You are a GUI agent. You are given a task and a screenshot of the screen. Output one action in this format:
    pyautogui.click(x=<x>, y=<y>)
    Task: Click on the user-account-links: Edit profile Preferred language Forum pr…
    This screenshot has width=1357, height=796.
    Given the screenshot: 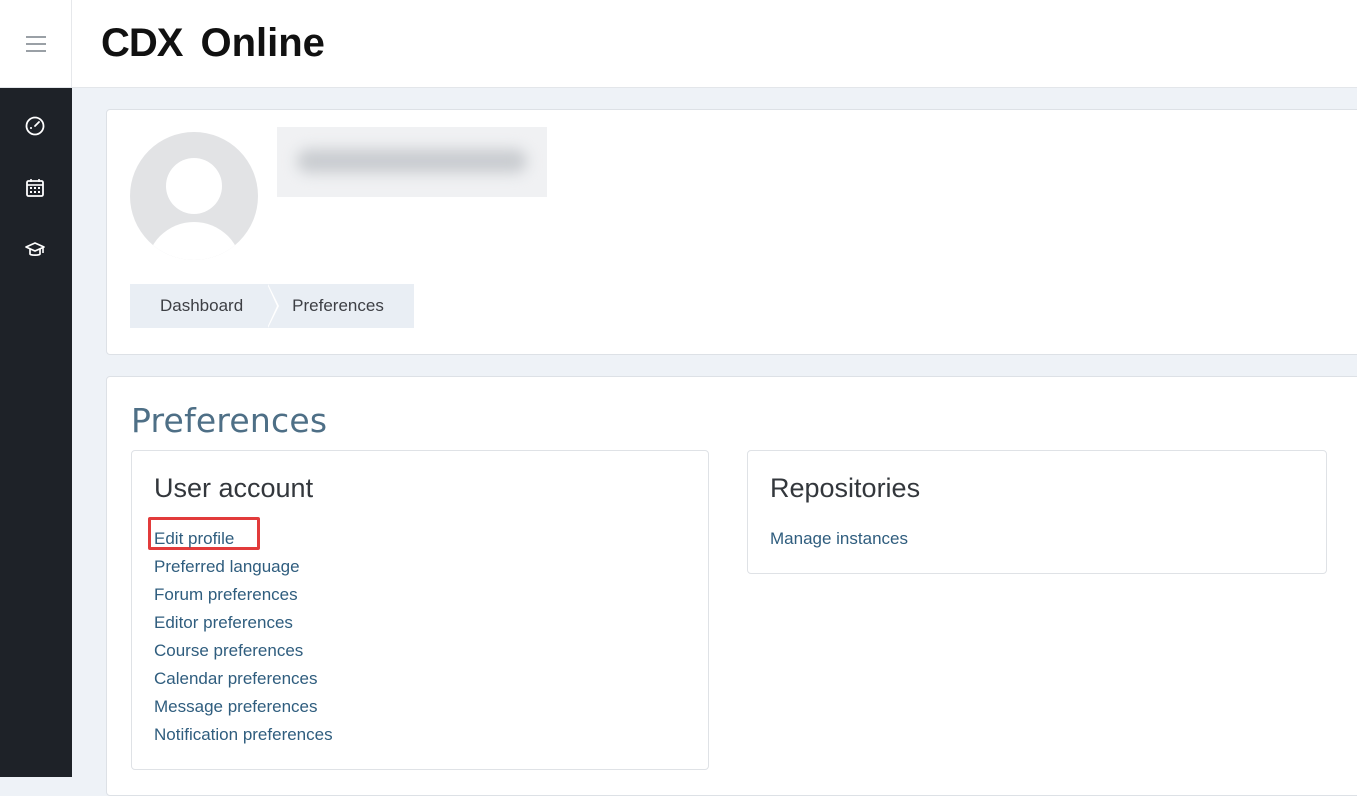 What is the action you would take?
    pyautogui.click(x=243, y=637)
    